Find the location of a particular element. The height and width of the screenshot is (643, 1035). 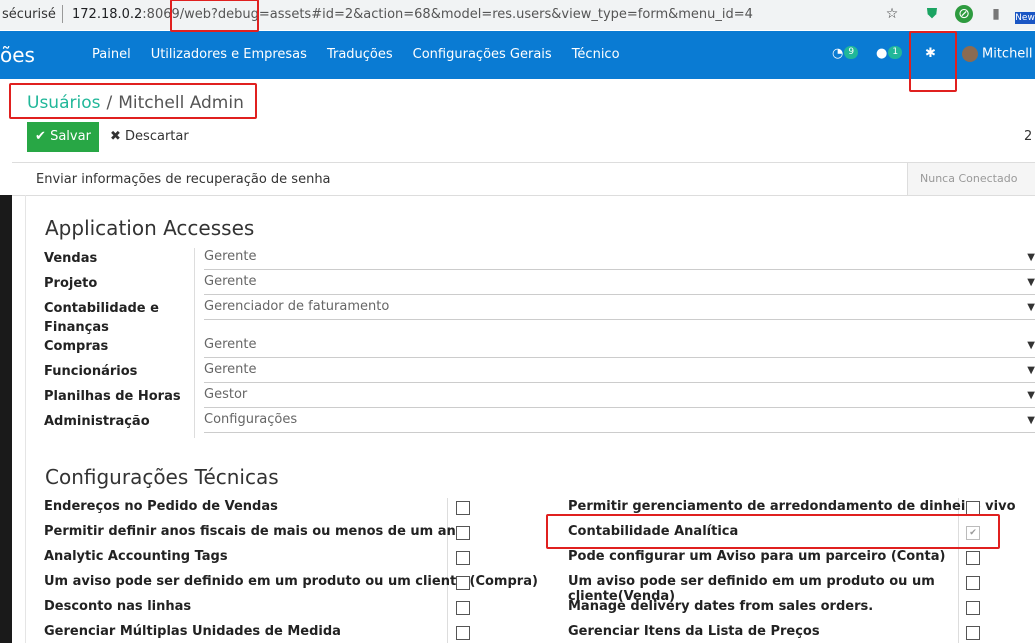

leaf-extension-icon: ⊘ is located at coordinates (964, 14).